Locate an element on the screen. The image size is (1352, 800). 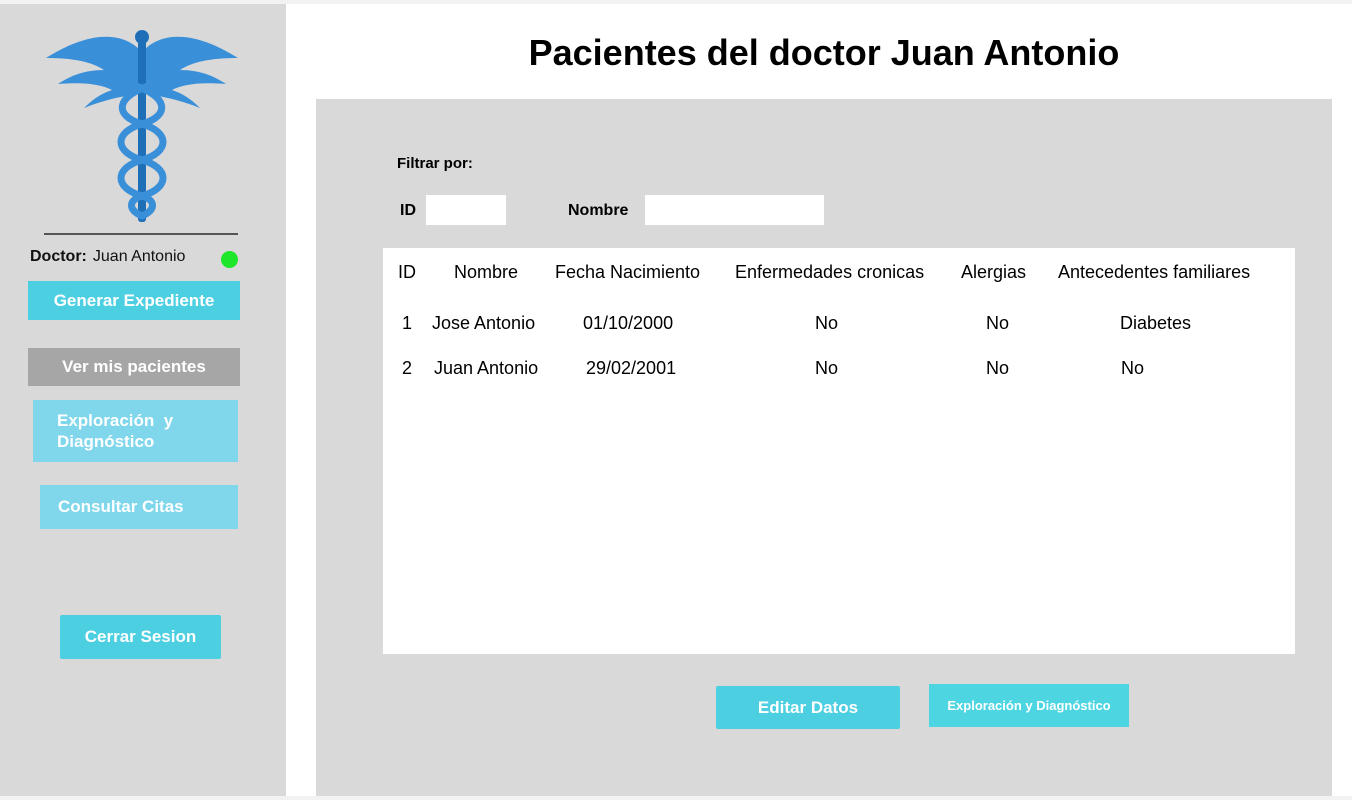
cell-nombre: Juan Antonio is located at coordinates (486, 368).